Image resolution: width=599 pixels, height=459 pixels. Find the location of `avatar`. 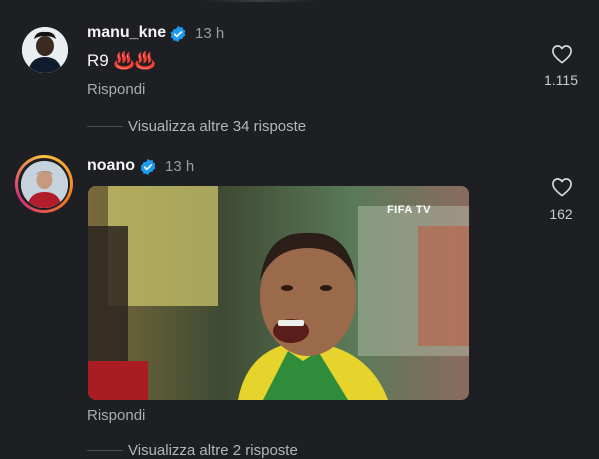

avatar is located at coordinates (44, 184).